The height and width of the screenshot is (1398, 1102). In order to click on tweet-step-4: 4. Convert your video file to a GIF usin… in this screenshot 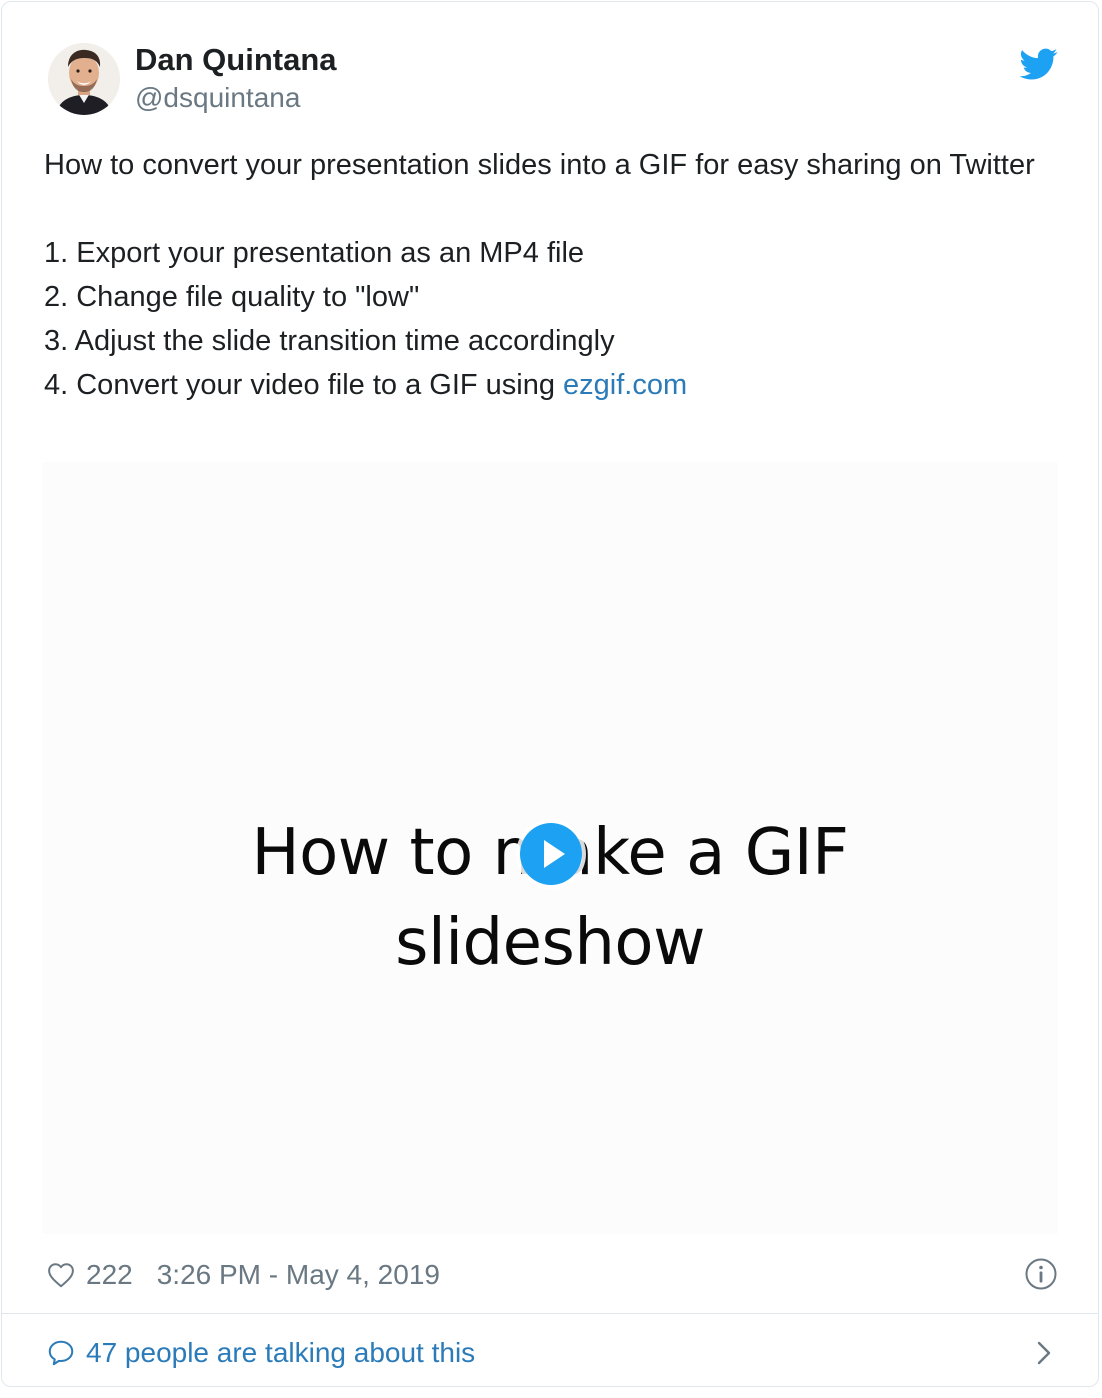, I will do `click(549, 385)`.